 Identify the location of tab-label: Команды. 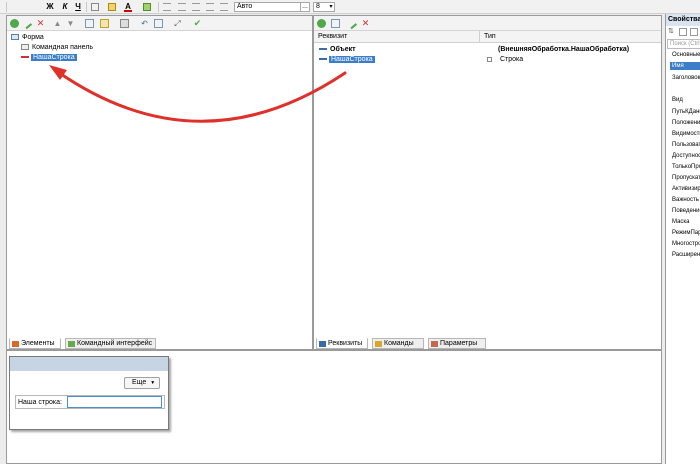
(399, 343).